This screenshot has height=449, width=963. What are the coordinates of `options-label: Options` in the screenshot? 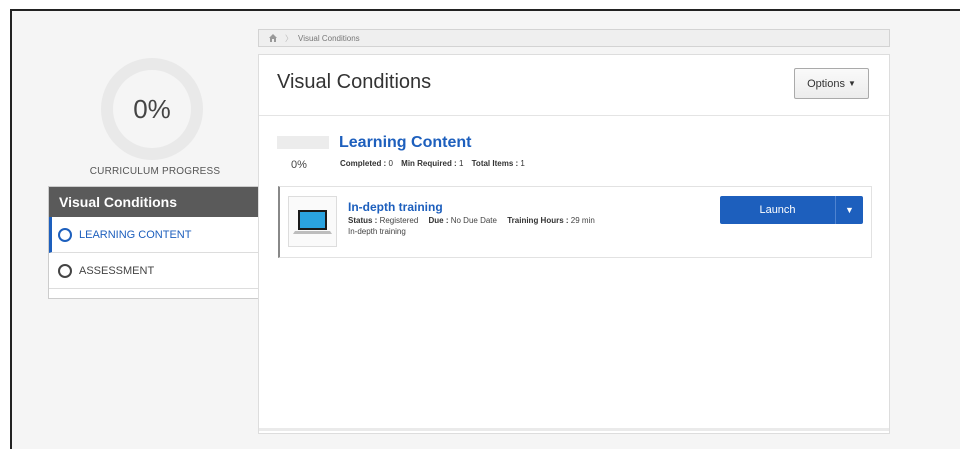 It's located at (826, 83).